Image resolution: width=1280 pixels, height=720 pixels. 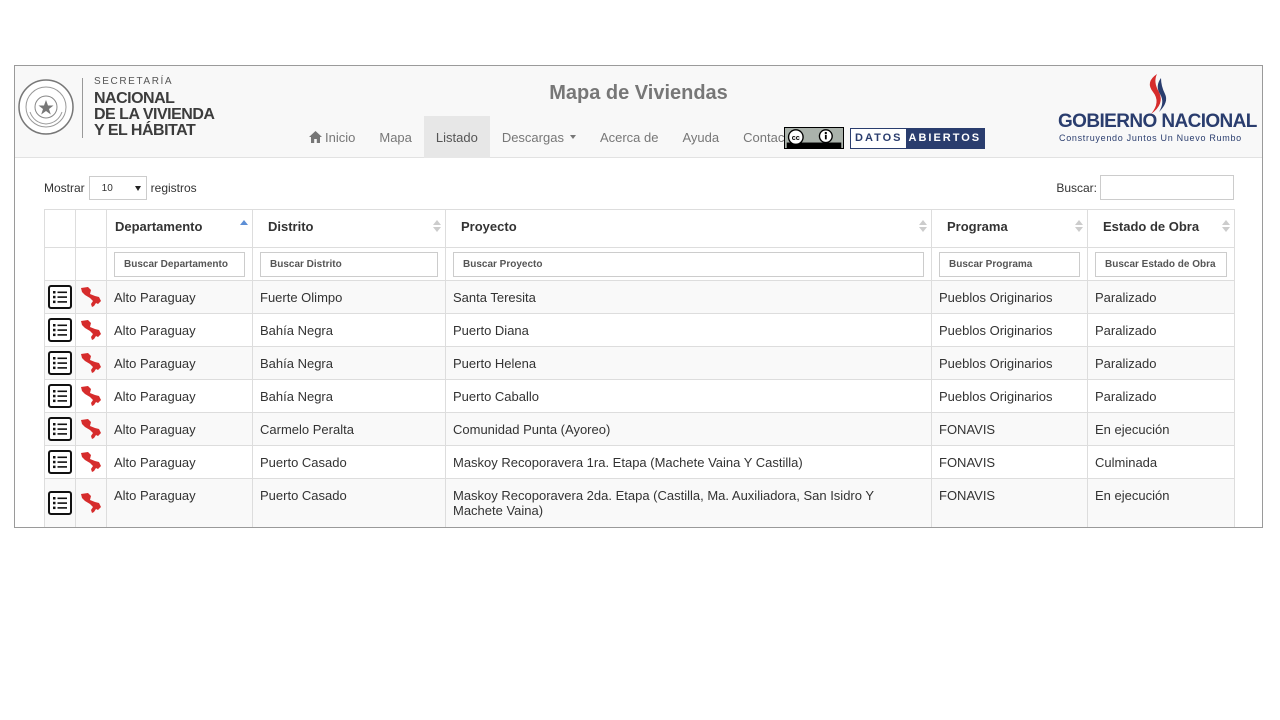 I want to click on chevron-down-icon, so click(x=137, y=188).